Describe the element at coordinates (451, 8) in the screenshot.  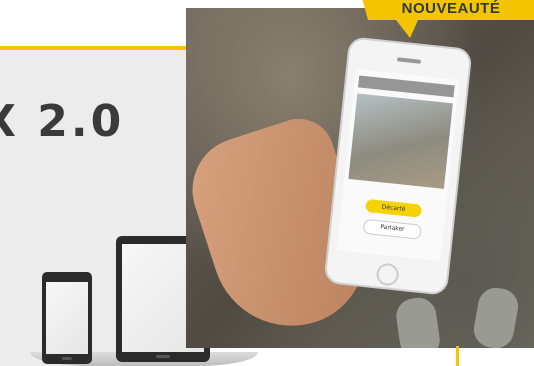
I see `badge-label: NOUVEAUTÉ` at that location.